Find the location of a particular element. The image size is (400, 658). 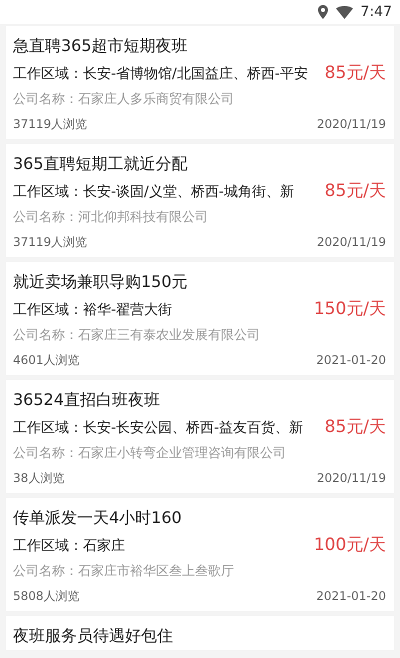

job-title: 36524直招白班夜班 is located at coordinates (87, 400).